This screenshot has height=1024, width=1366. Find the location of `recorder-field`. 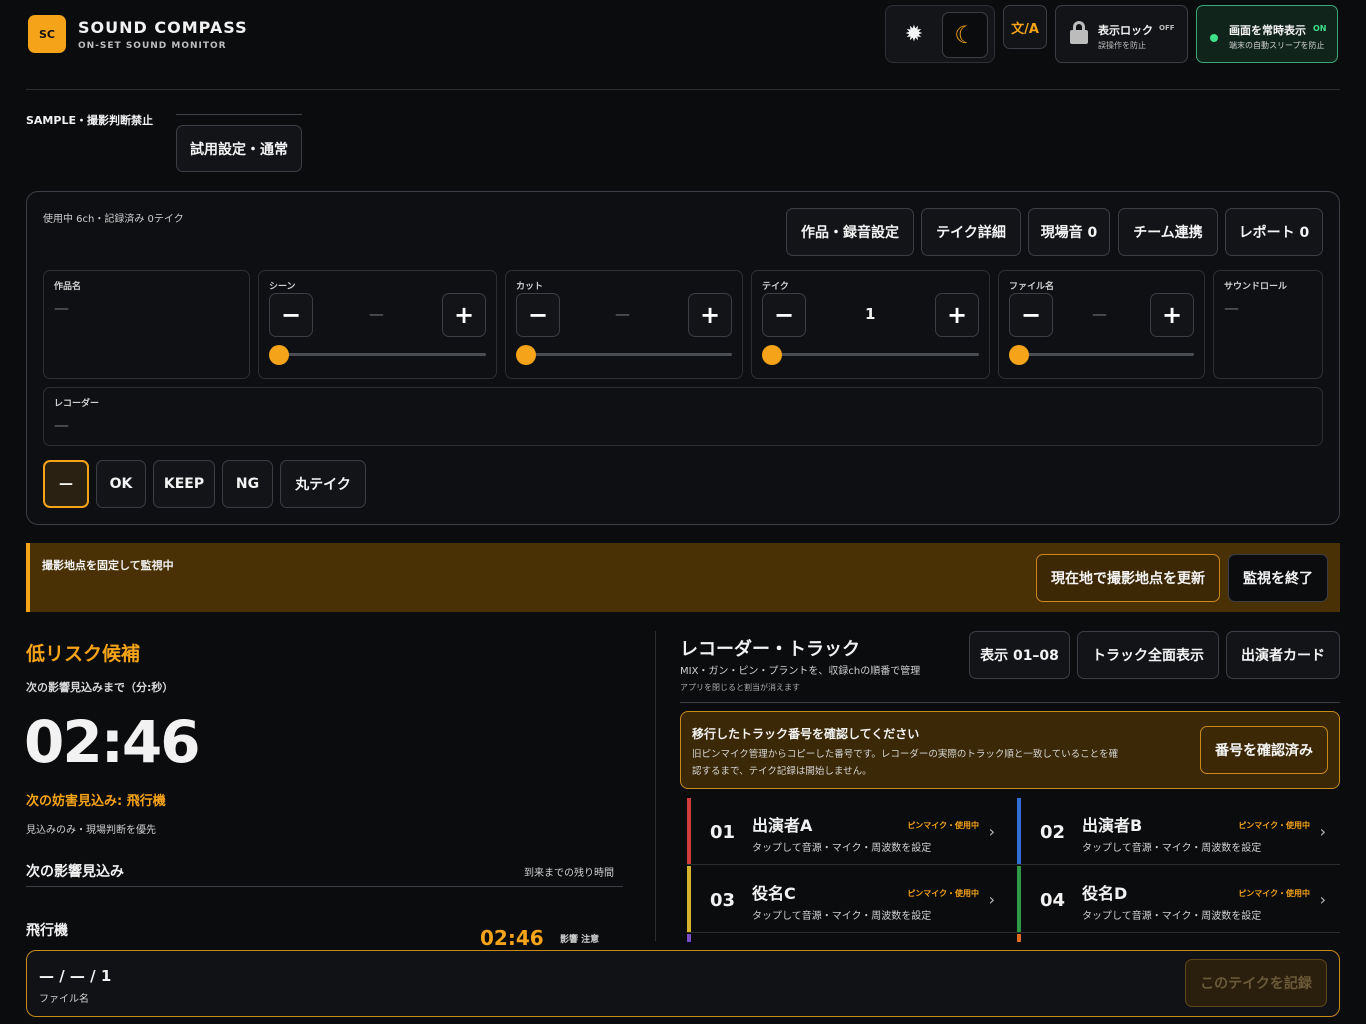

recorder-field is located at coordinates (683, 416).